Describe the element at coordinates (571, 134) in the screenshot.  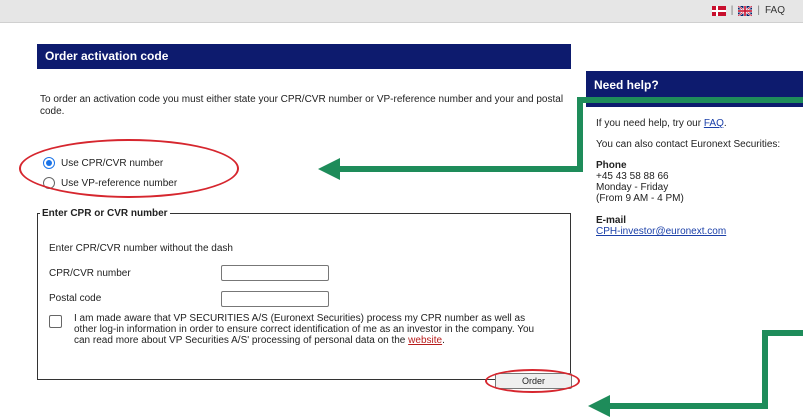
I see `arrow-radios` at that location.